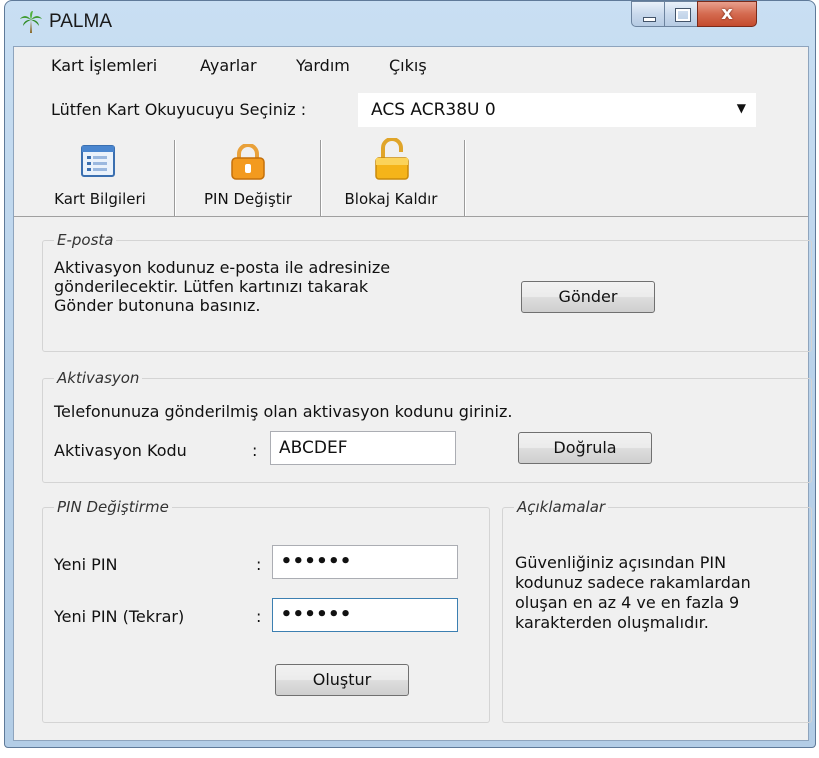 This screenshot has height=758, width=819. Describe the element at coordinates (391, 199) in the screenshot. I see `blokaj-kaldir-label: Blokaj Kaldır` at that location.